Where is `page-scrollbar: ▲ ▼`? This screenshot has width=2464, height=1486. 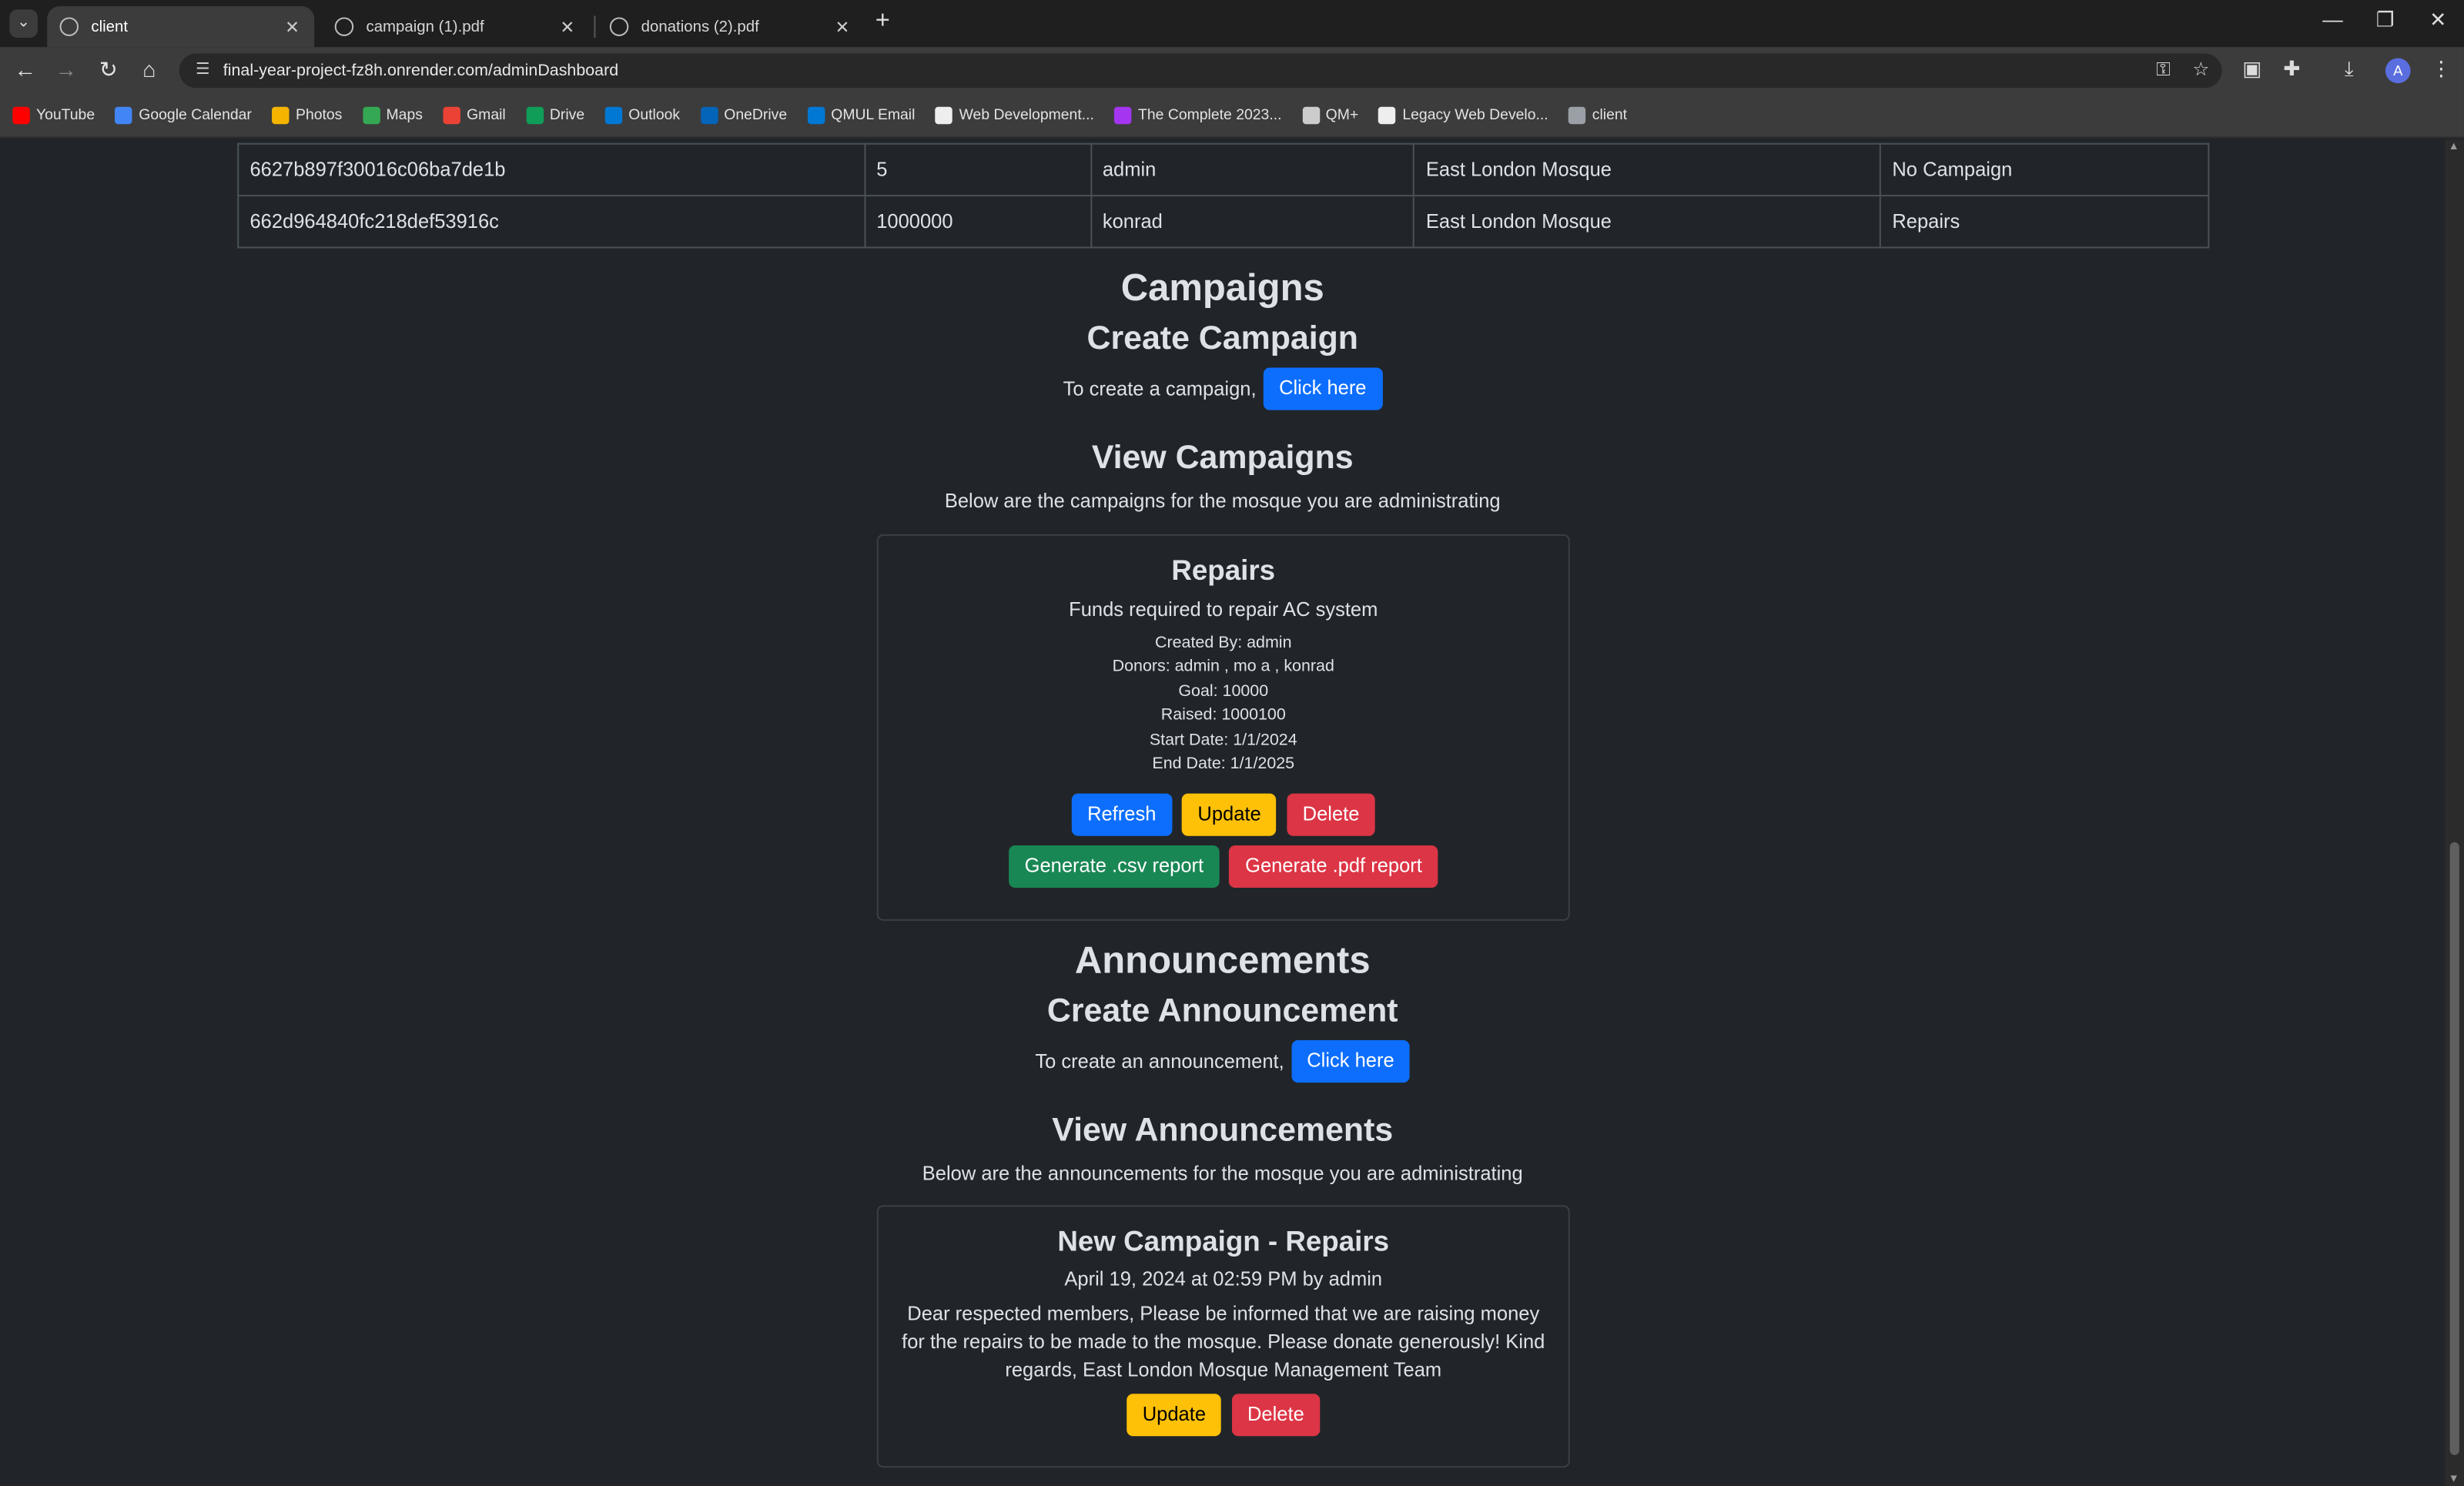
page-scrollbar: ▲ ▼ is located at coordinates (2454, 812).